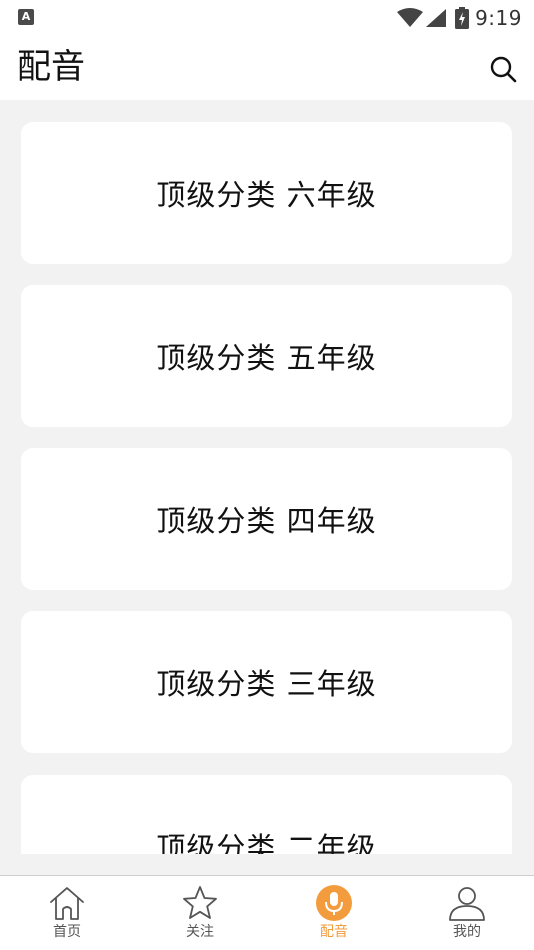 The image size is (534, 950). What do you see at coordinates (436, 18) in the screenshot?
I see `cell-signal-icon` at bounding box center [436, 18].